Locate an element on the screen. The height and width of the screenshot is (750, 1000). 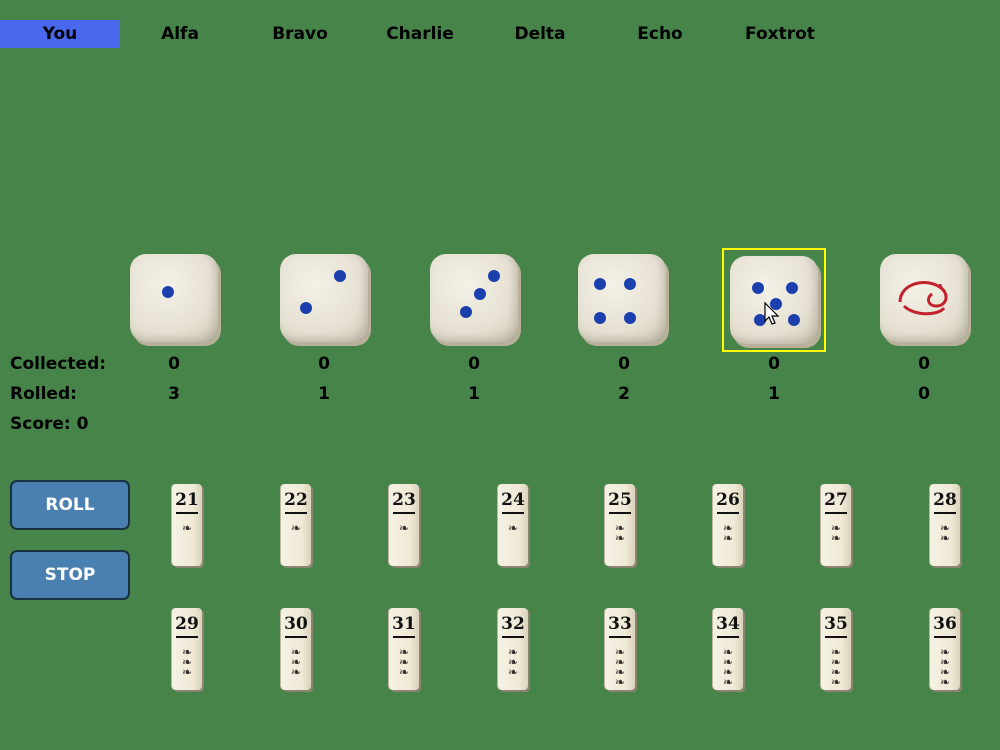
die-face-worm is located at coordinates (926, 300).